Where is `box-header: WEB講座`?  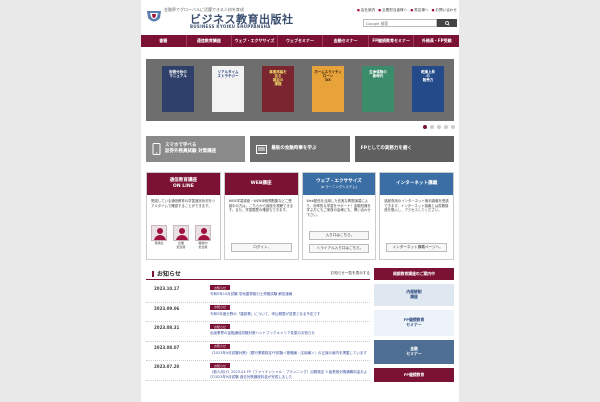
box-header: WEB講座 is located at coordinates (261, 184).